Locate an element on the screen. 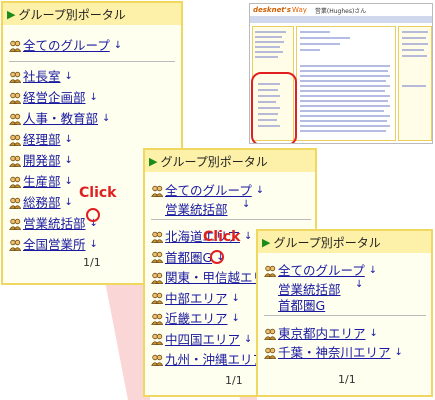  group-list-item: 中部エリア ↓ is located at coordinates (195, 299).